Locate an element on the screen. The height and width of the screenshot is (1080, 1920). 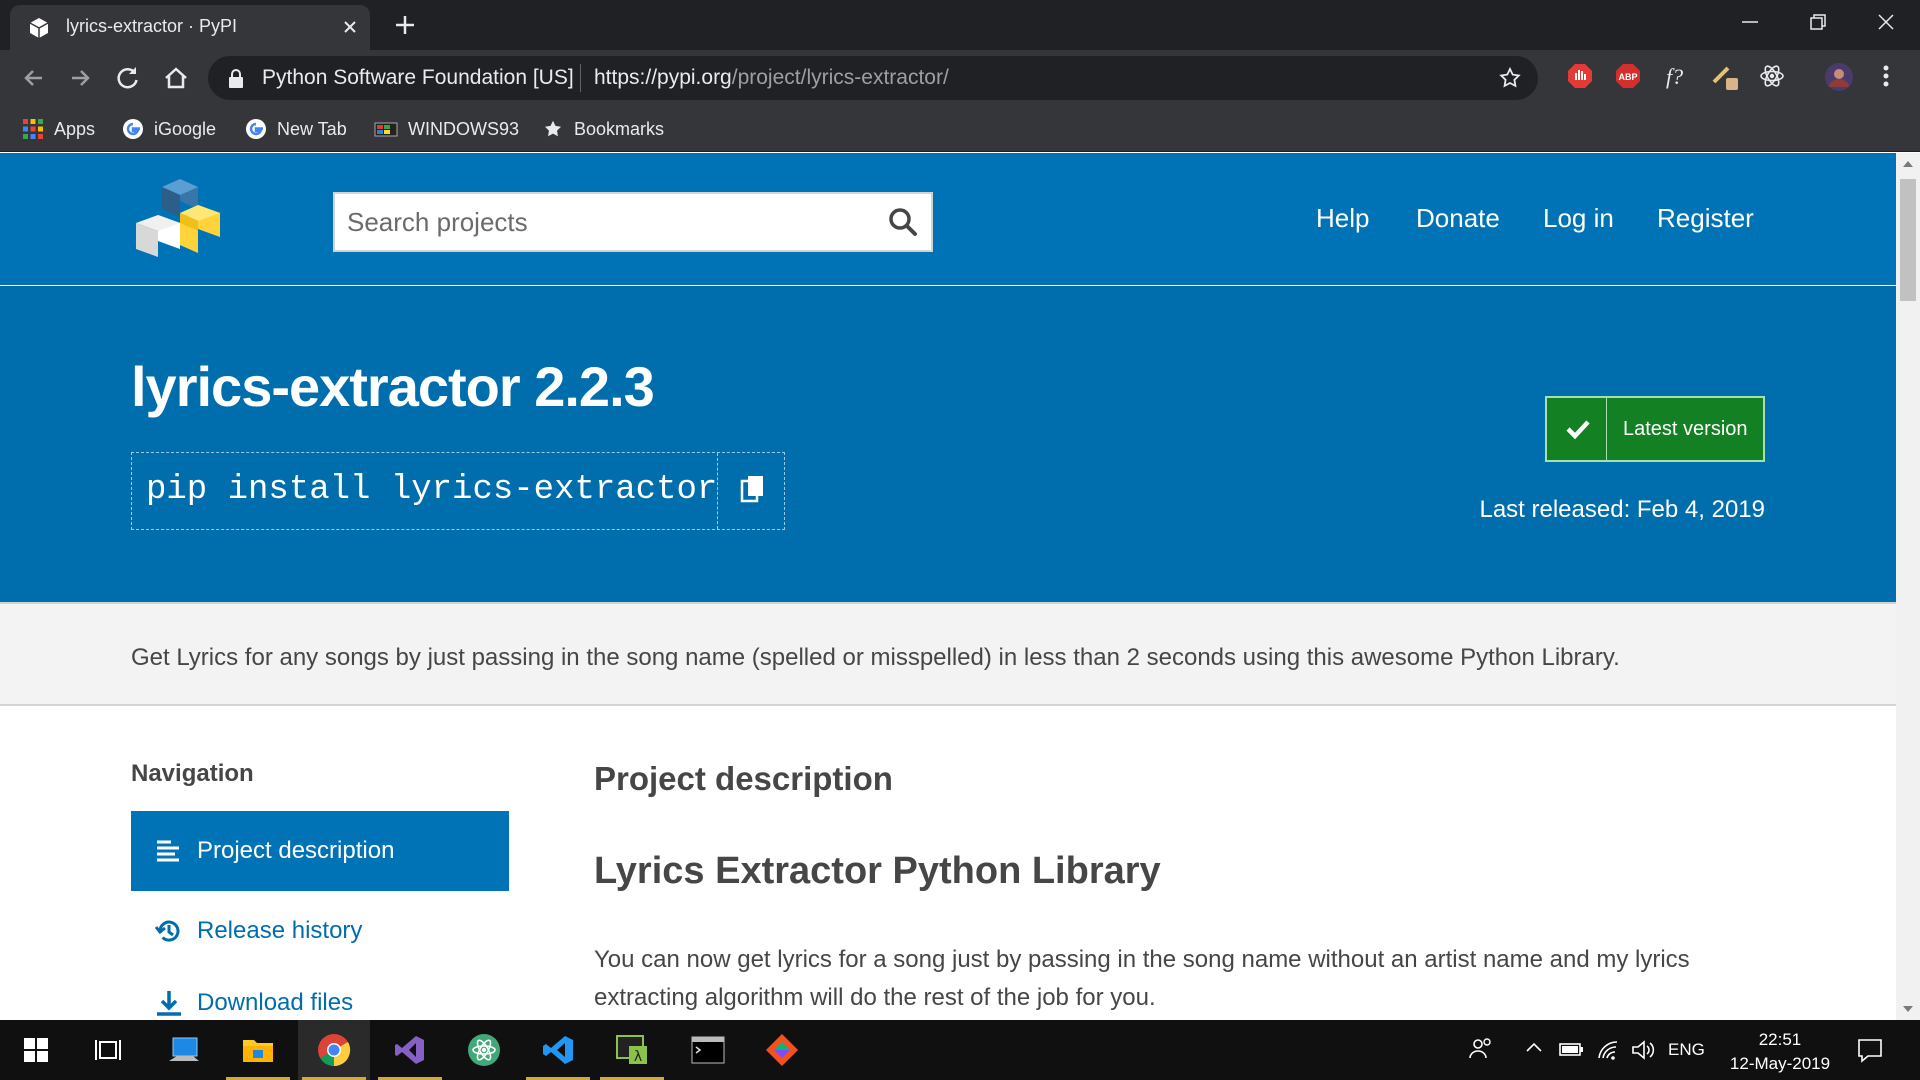
vscode-icon is located at coordinates (558, 1050).